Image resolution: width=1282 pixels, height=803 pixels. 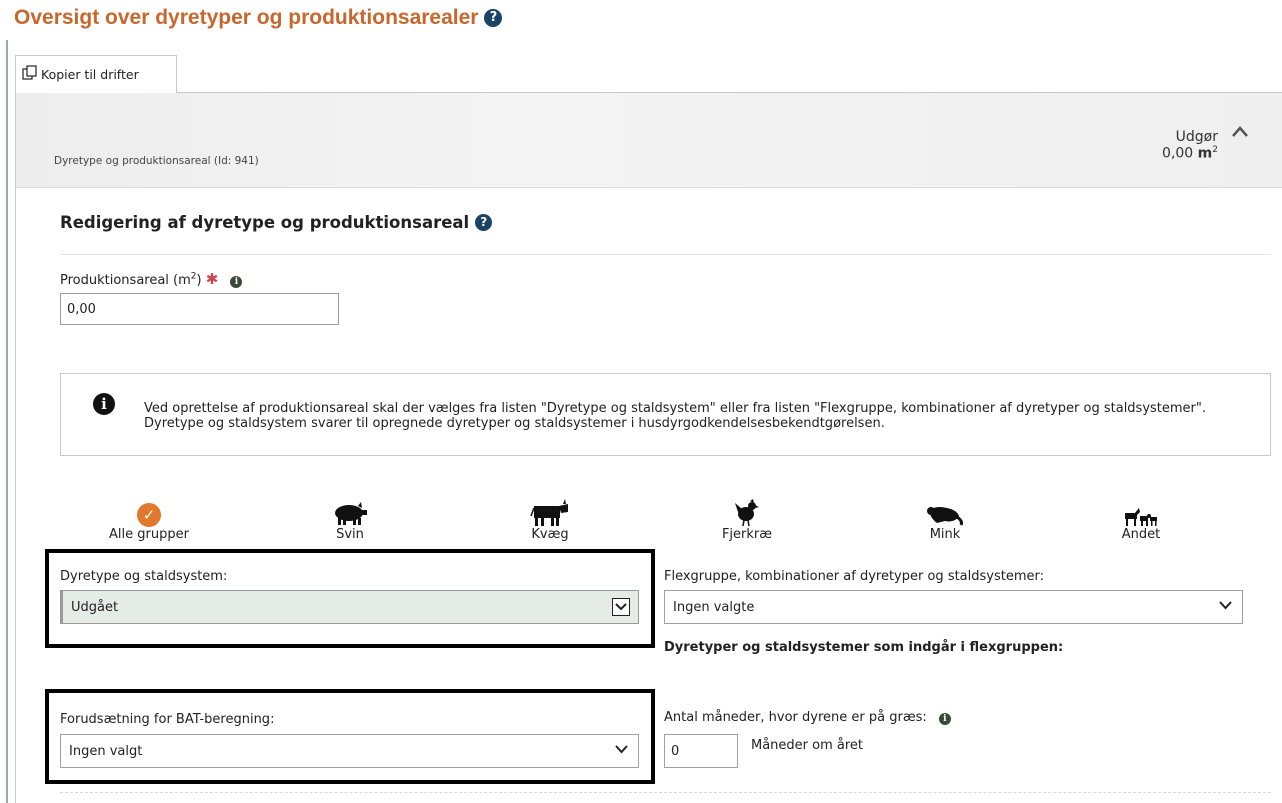 What do you see at coordinates (156, 161) in the screenshot?
I see `record-id: Dyretype og produktionsareal (Id: 941)` at bounding box center [156, 161].